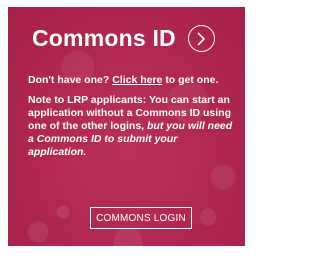 The image size is (320, 260). What do you see at coordinates (141, 218) in the screenshot?
I see `commons-login-button: COMMONS LOGIN` at bounding box center [141, 218].